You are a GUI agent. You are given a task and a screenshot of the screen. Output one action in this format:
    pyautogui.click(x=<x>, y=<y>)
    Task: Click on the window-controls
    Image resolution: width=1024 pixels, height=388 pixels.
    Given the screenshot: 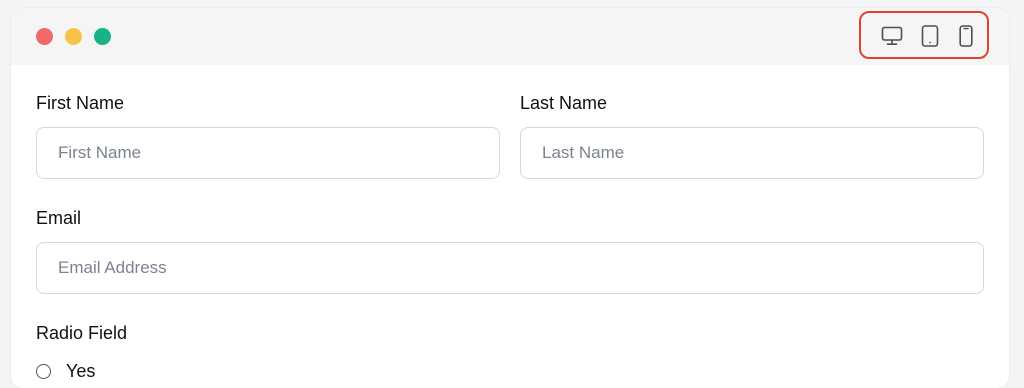 What is the action you would take?
    pyautogui.click(x=73, y=36)
    